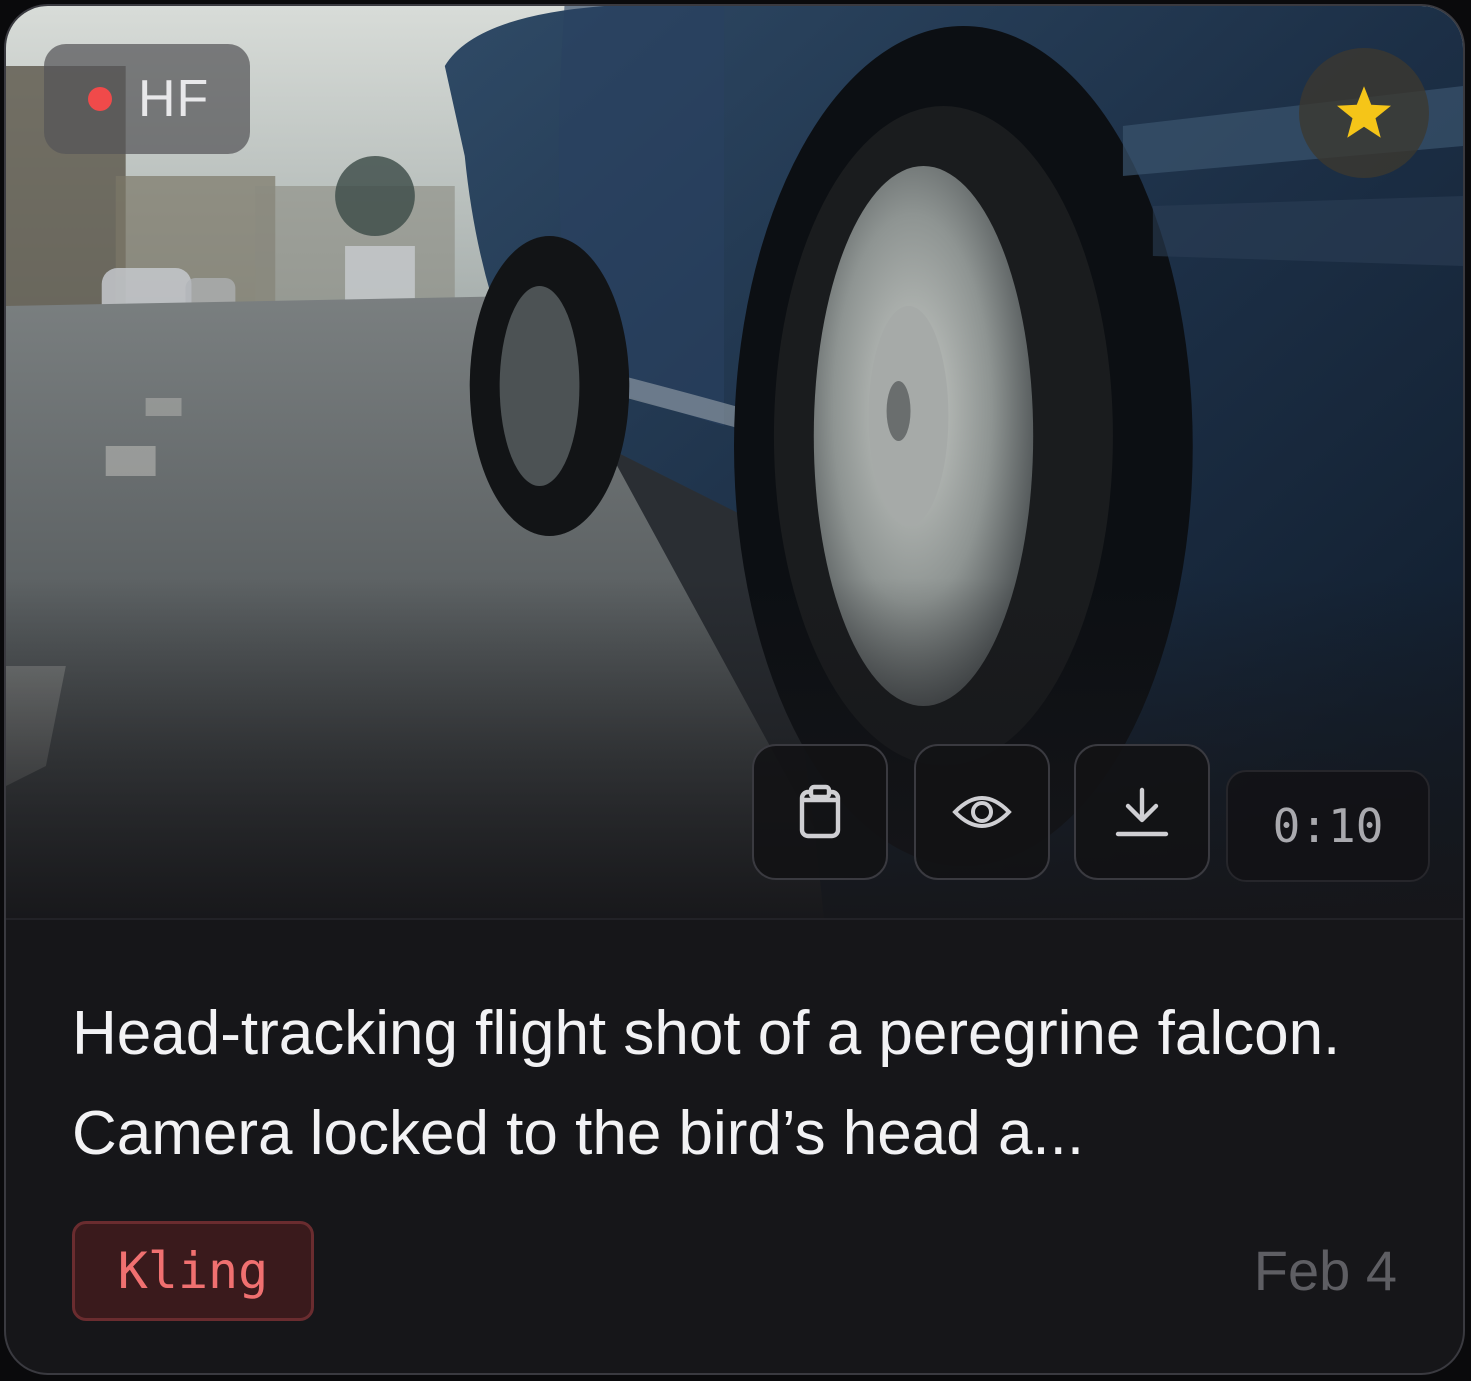 This screenshot has height=1381, width=1471. I want to click on copy-button, so click(820, 812).